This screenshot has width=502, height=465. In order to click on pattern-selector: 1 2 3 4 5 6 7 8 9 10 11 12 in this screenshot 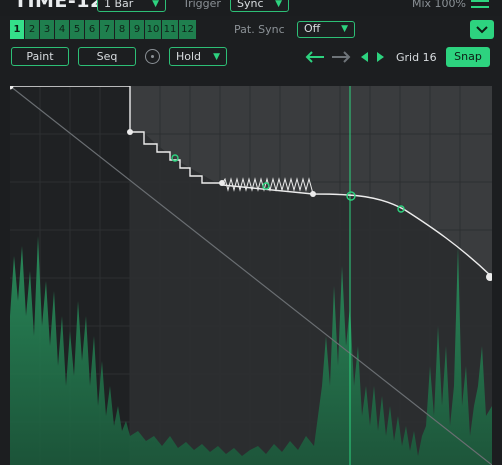, I will do `click(103, 29)`.